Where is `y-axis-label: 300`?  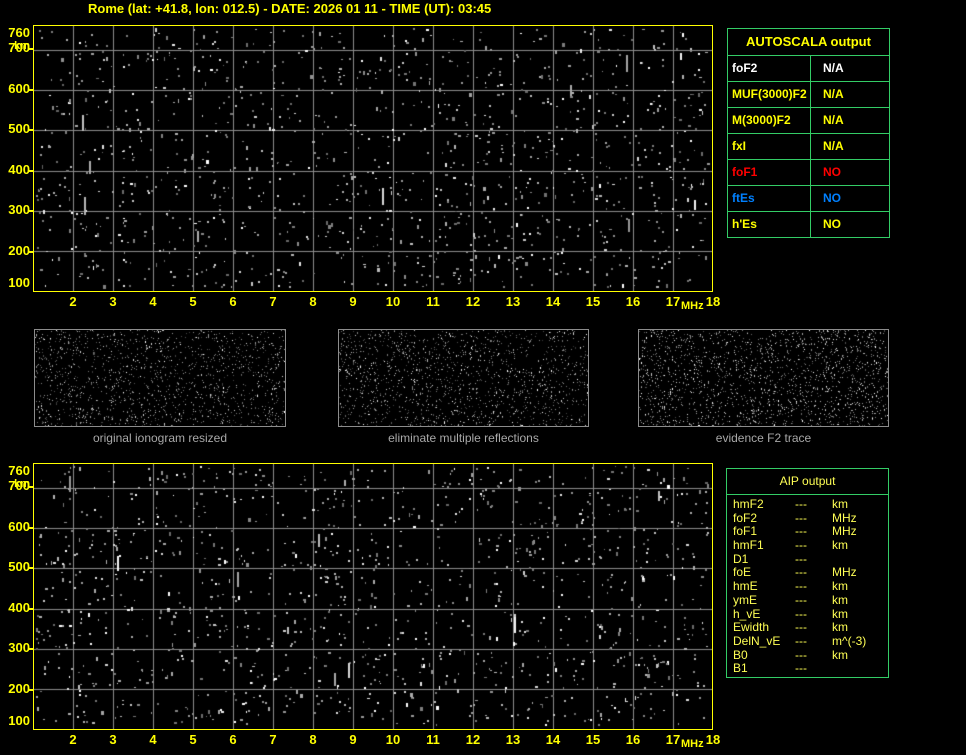
y-axis-label: 300 is located at coordinates (19, 648).